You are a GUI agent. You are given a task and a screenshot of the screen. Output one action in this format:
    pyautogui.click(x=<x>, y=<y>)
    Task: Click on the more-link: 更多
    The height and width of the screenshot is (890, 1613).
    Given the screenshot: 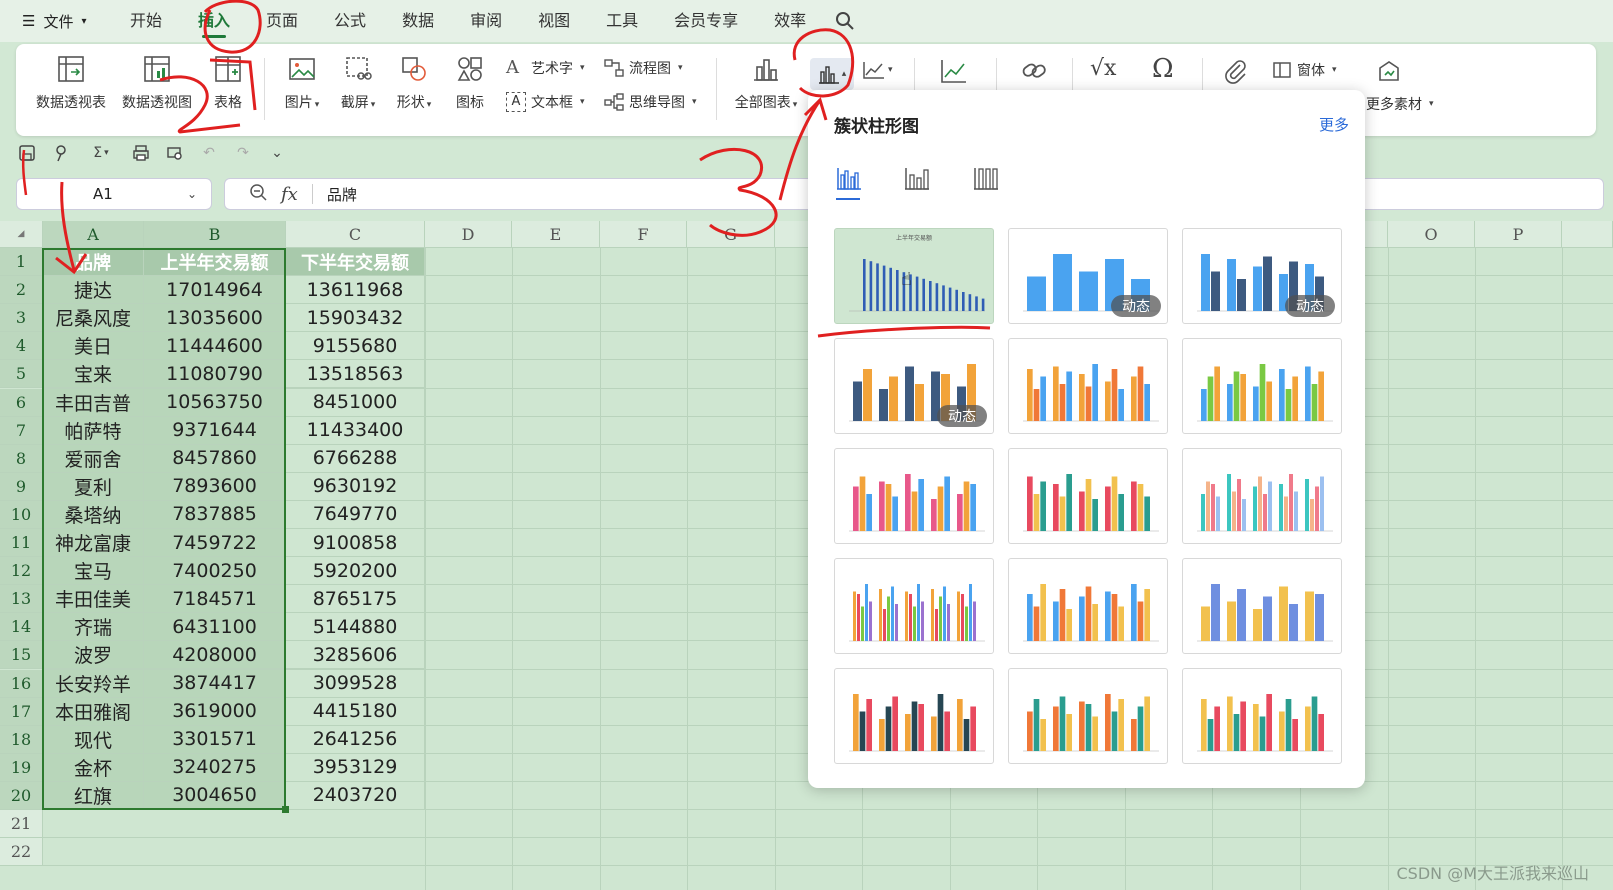 What is the action you would take?
    pyautogui.click(x=1334, y=124)
    